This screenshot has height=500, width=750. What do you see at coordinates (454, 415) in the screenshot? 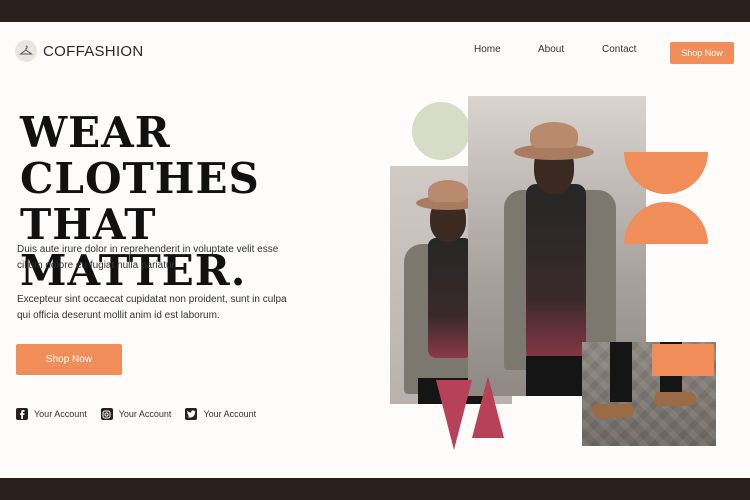
I see `decor-berry-triangle-down` at bounding box center [454, 415].